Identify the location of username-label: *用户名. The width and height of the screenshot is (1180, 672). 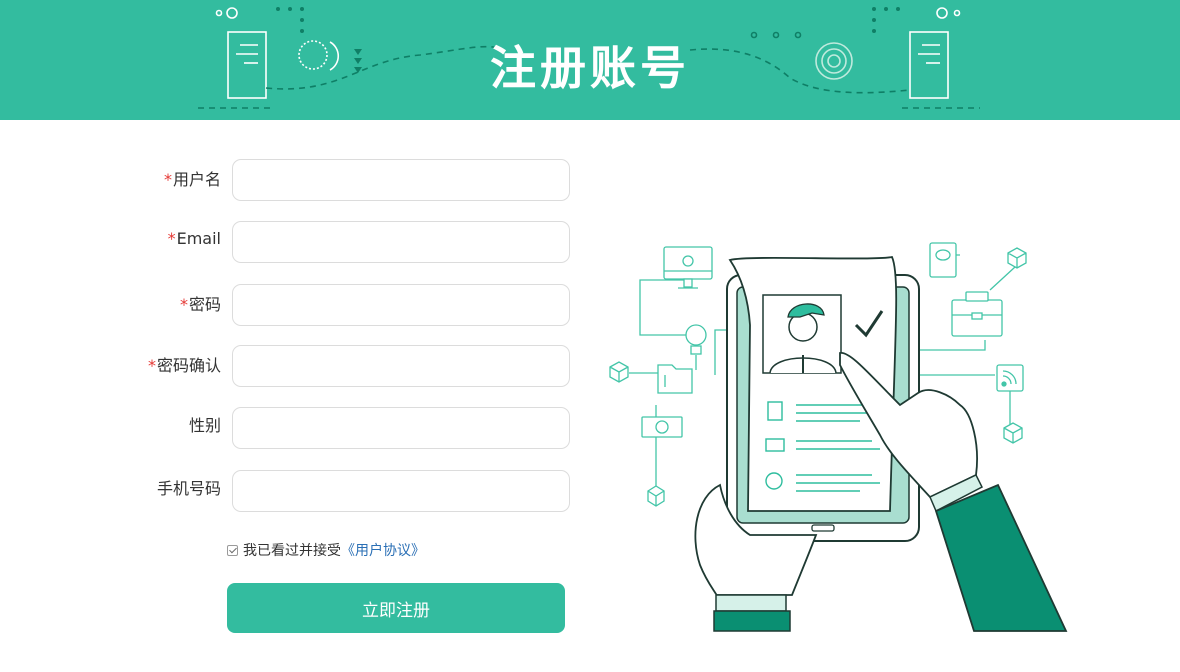
(192, 179).